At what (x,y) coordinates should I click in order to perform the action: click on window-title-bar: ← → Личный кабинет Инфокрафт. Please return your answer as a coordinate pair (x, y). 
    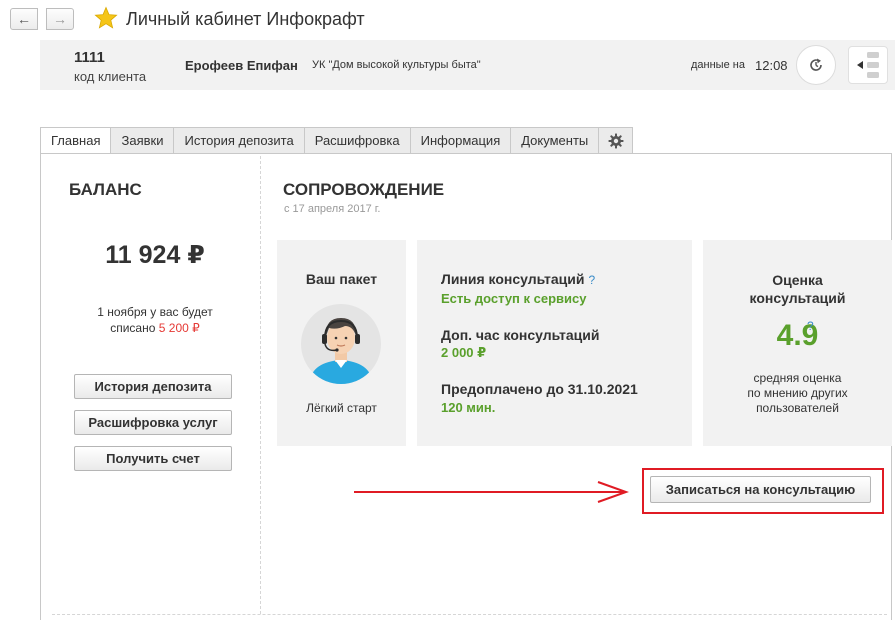
    Looking at the image, I should click on (447, 20).